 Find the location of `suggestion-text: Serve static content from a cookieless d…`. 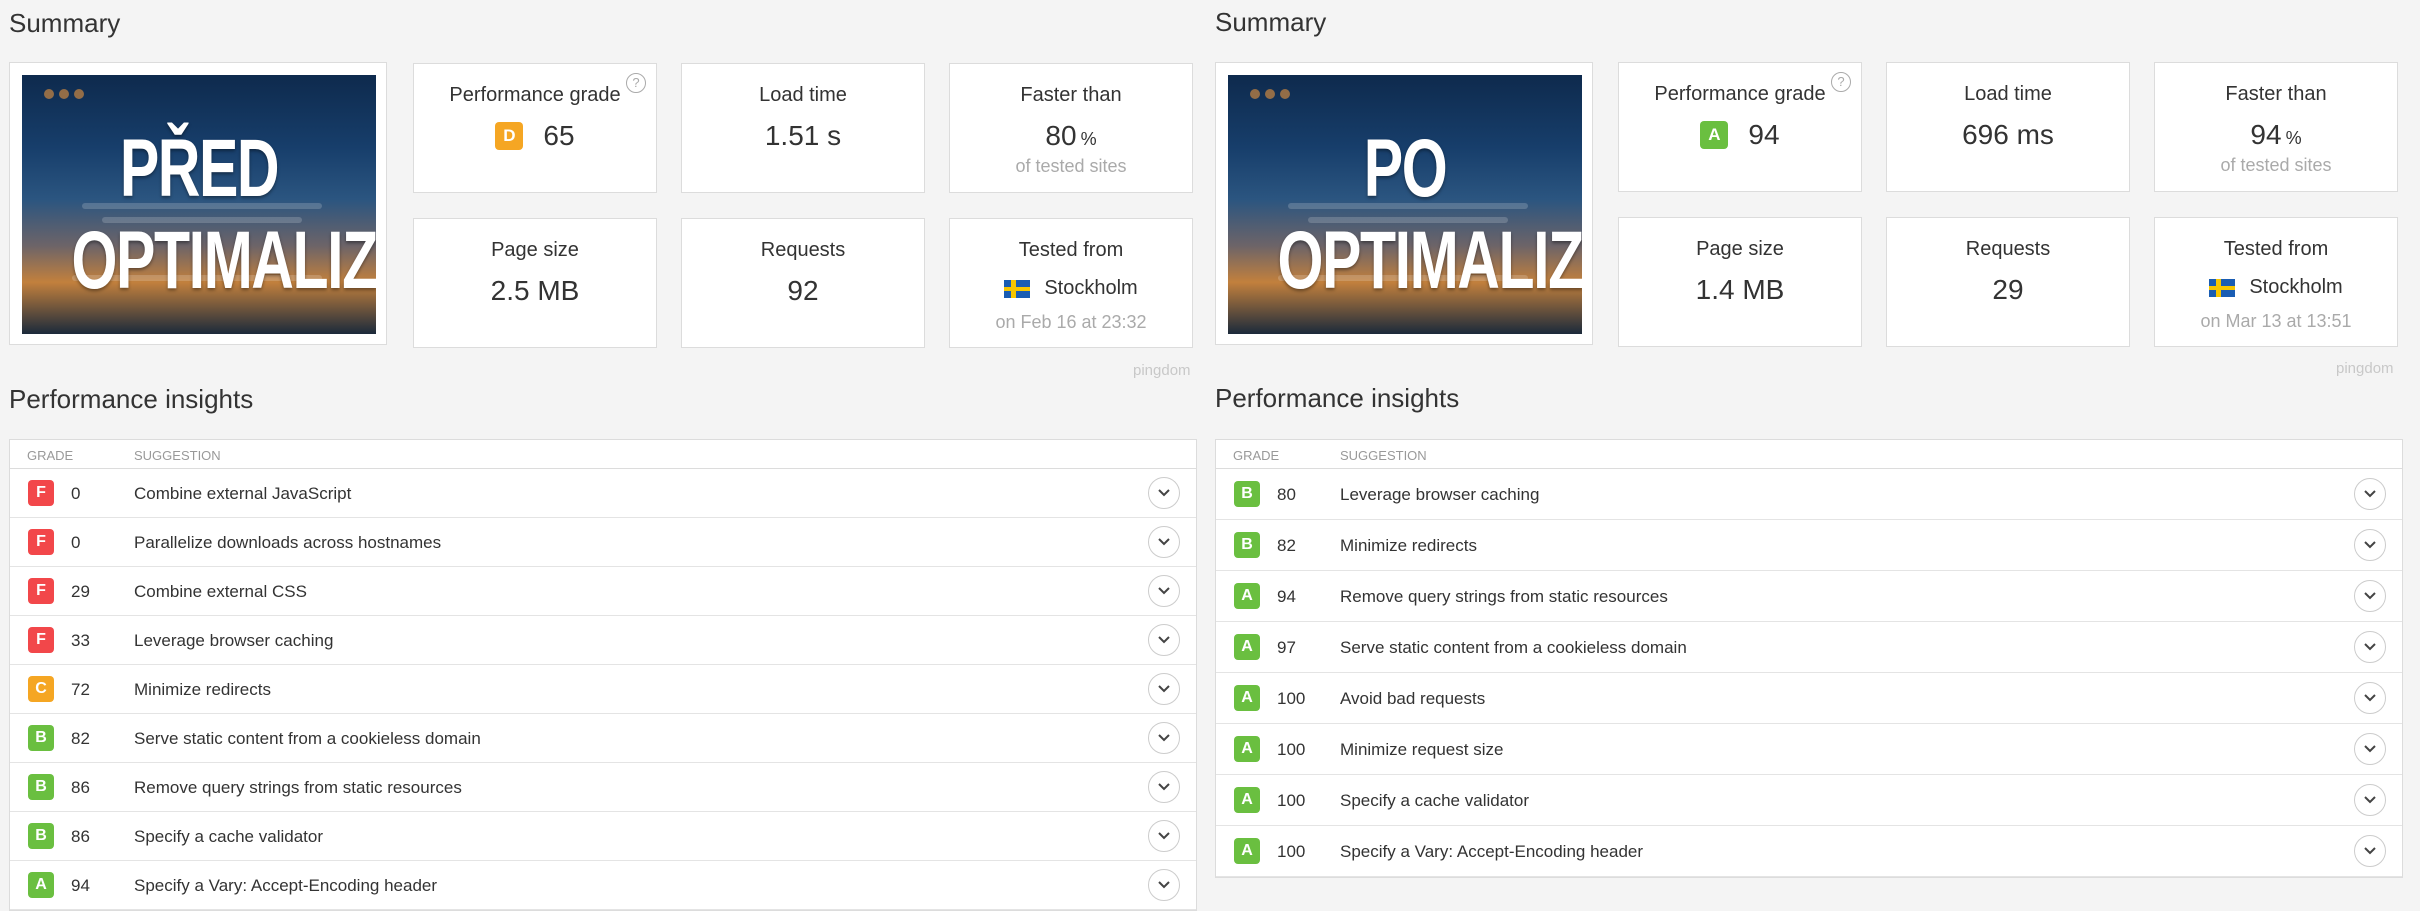

suggestion-text: Serve static content from a cookieless d… is located at coordinates (1513, 647).